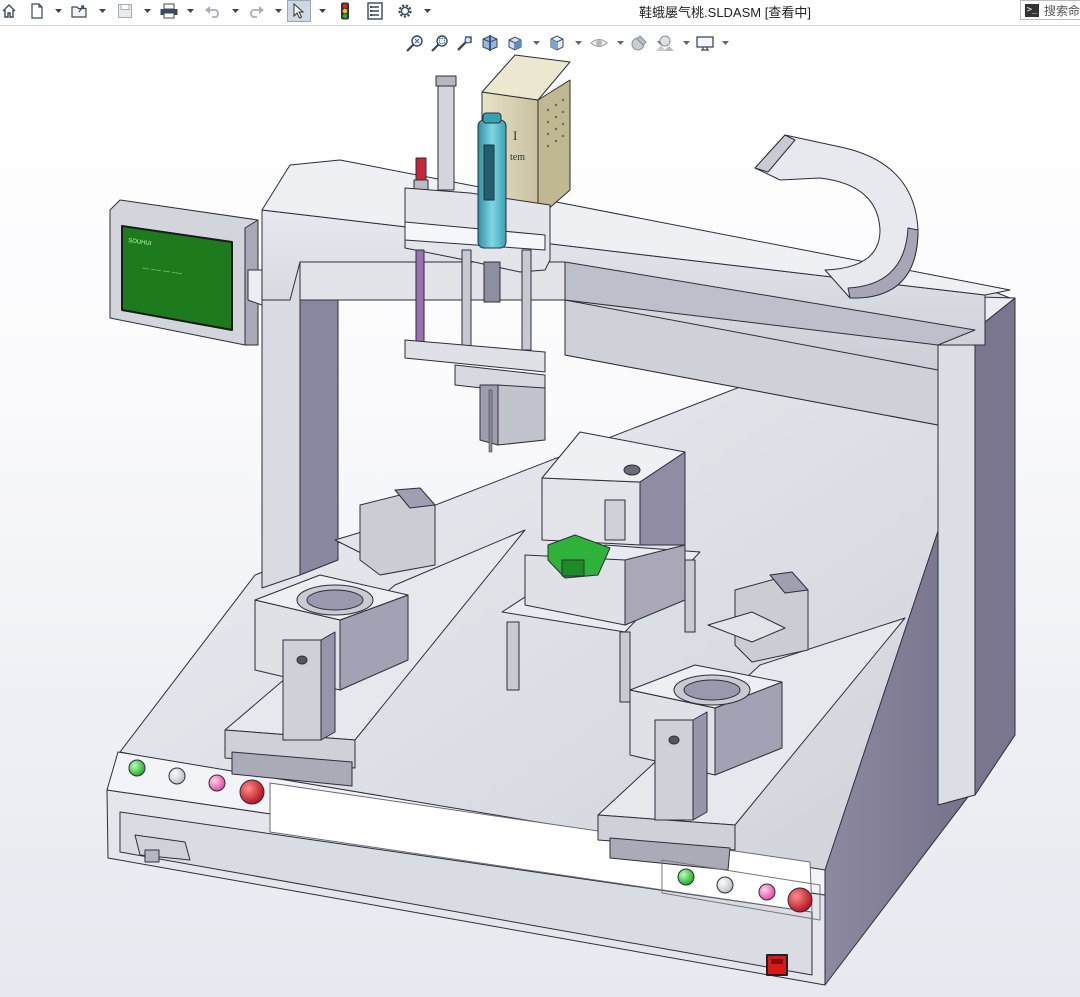  What do you see at coordinates (169, 11) in the screenshot?
I see `print-icon` at bounding box center [169, 11].